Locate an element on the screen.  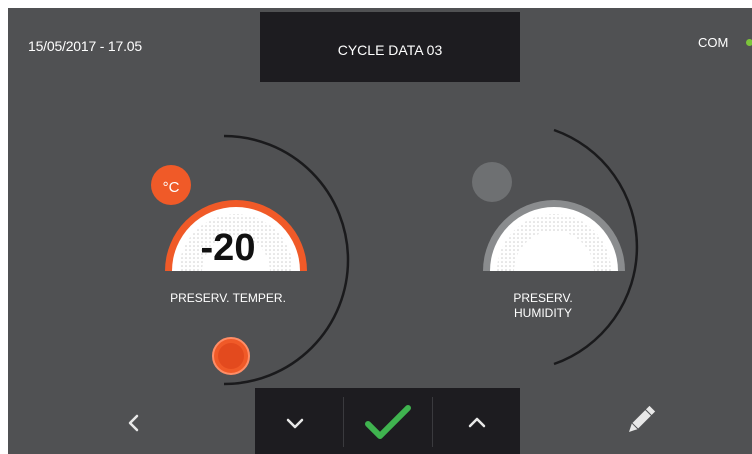
checkmark-icon is located at coordinates (388, 422).